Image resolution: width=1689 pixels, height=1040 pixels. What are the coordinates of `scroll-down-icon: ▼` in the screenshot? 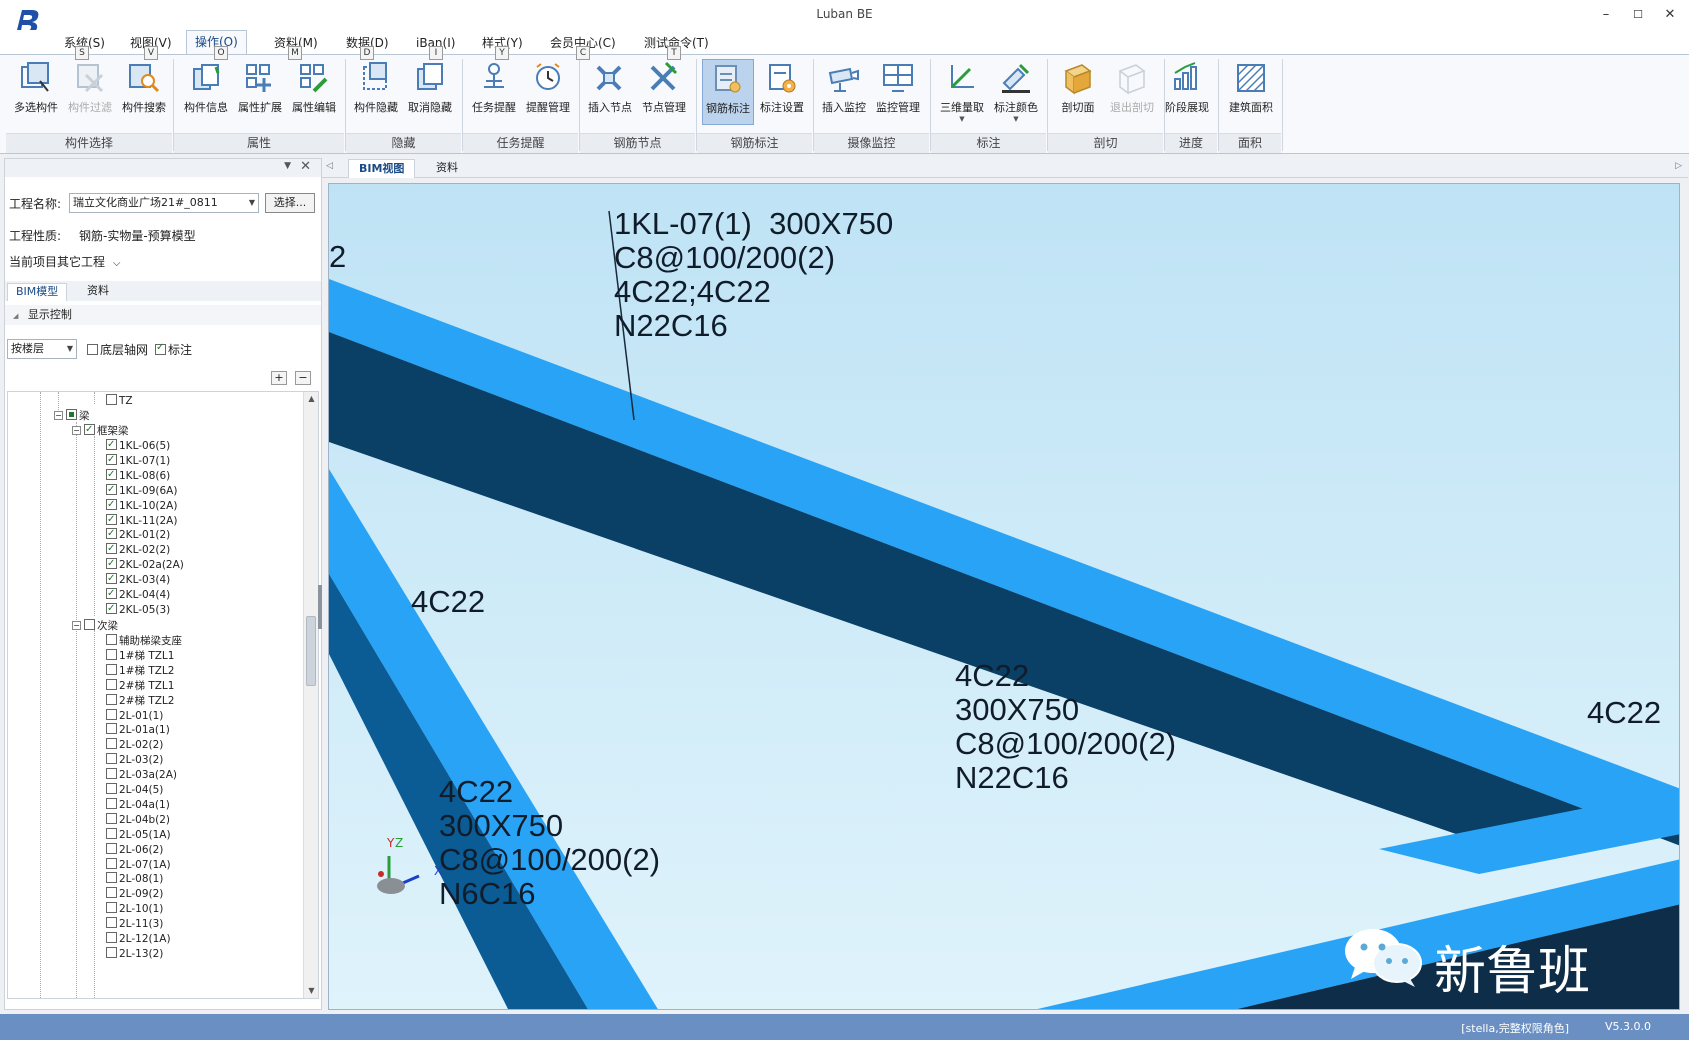 It's located at (311, 991).